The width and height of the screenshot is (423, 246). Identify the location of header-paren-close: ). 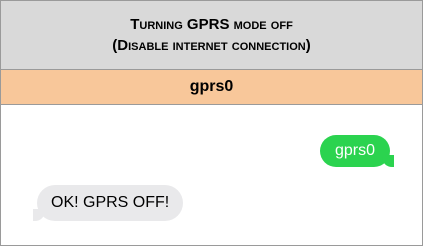
(308, 45).